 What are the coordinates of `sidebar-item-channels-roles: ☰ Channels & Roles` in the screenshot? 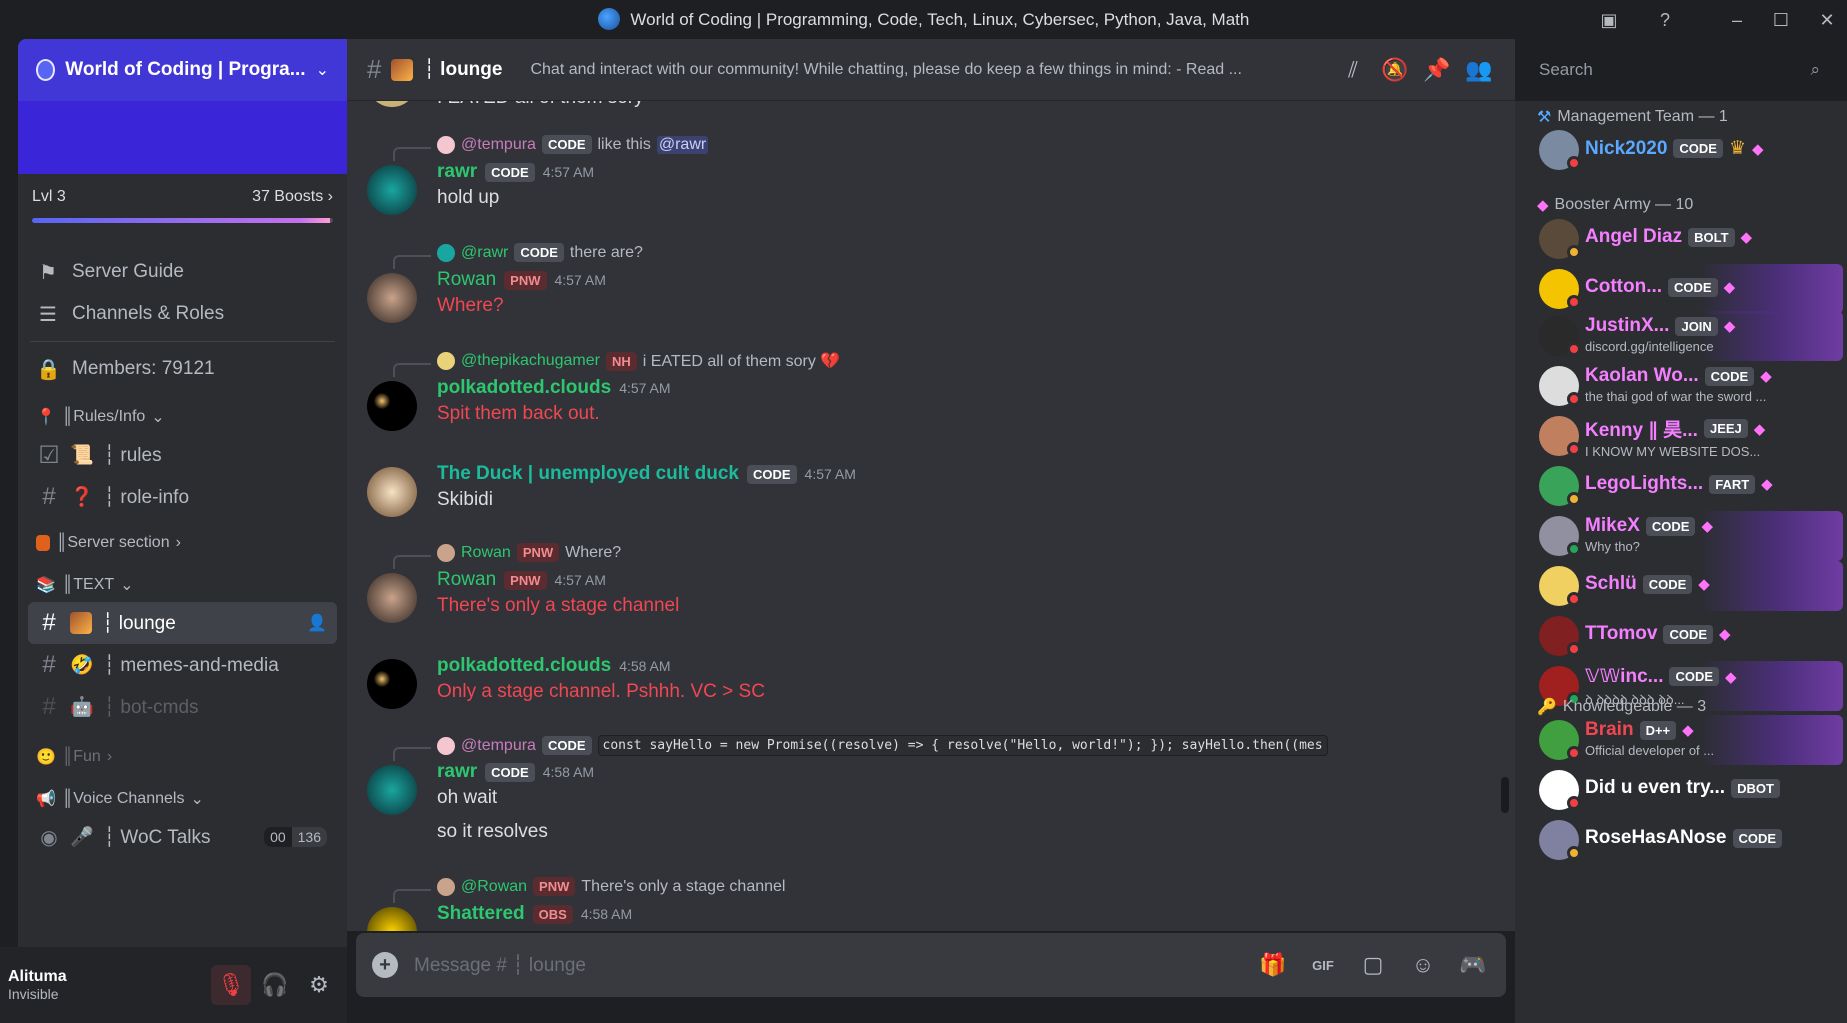 It's located at (182, 314).